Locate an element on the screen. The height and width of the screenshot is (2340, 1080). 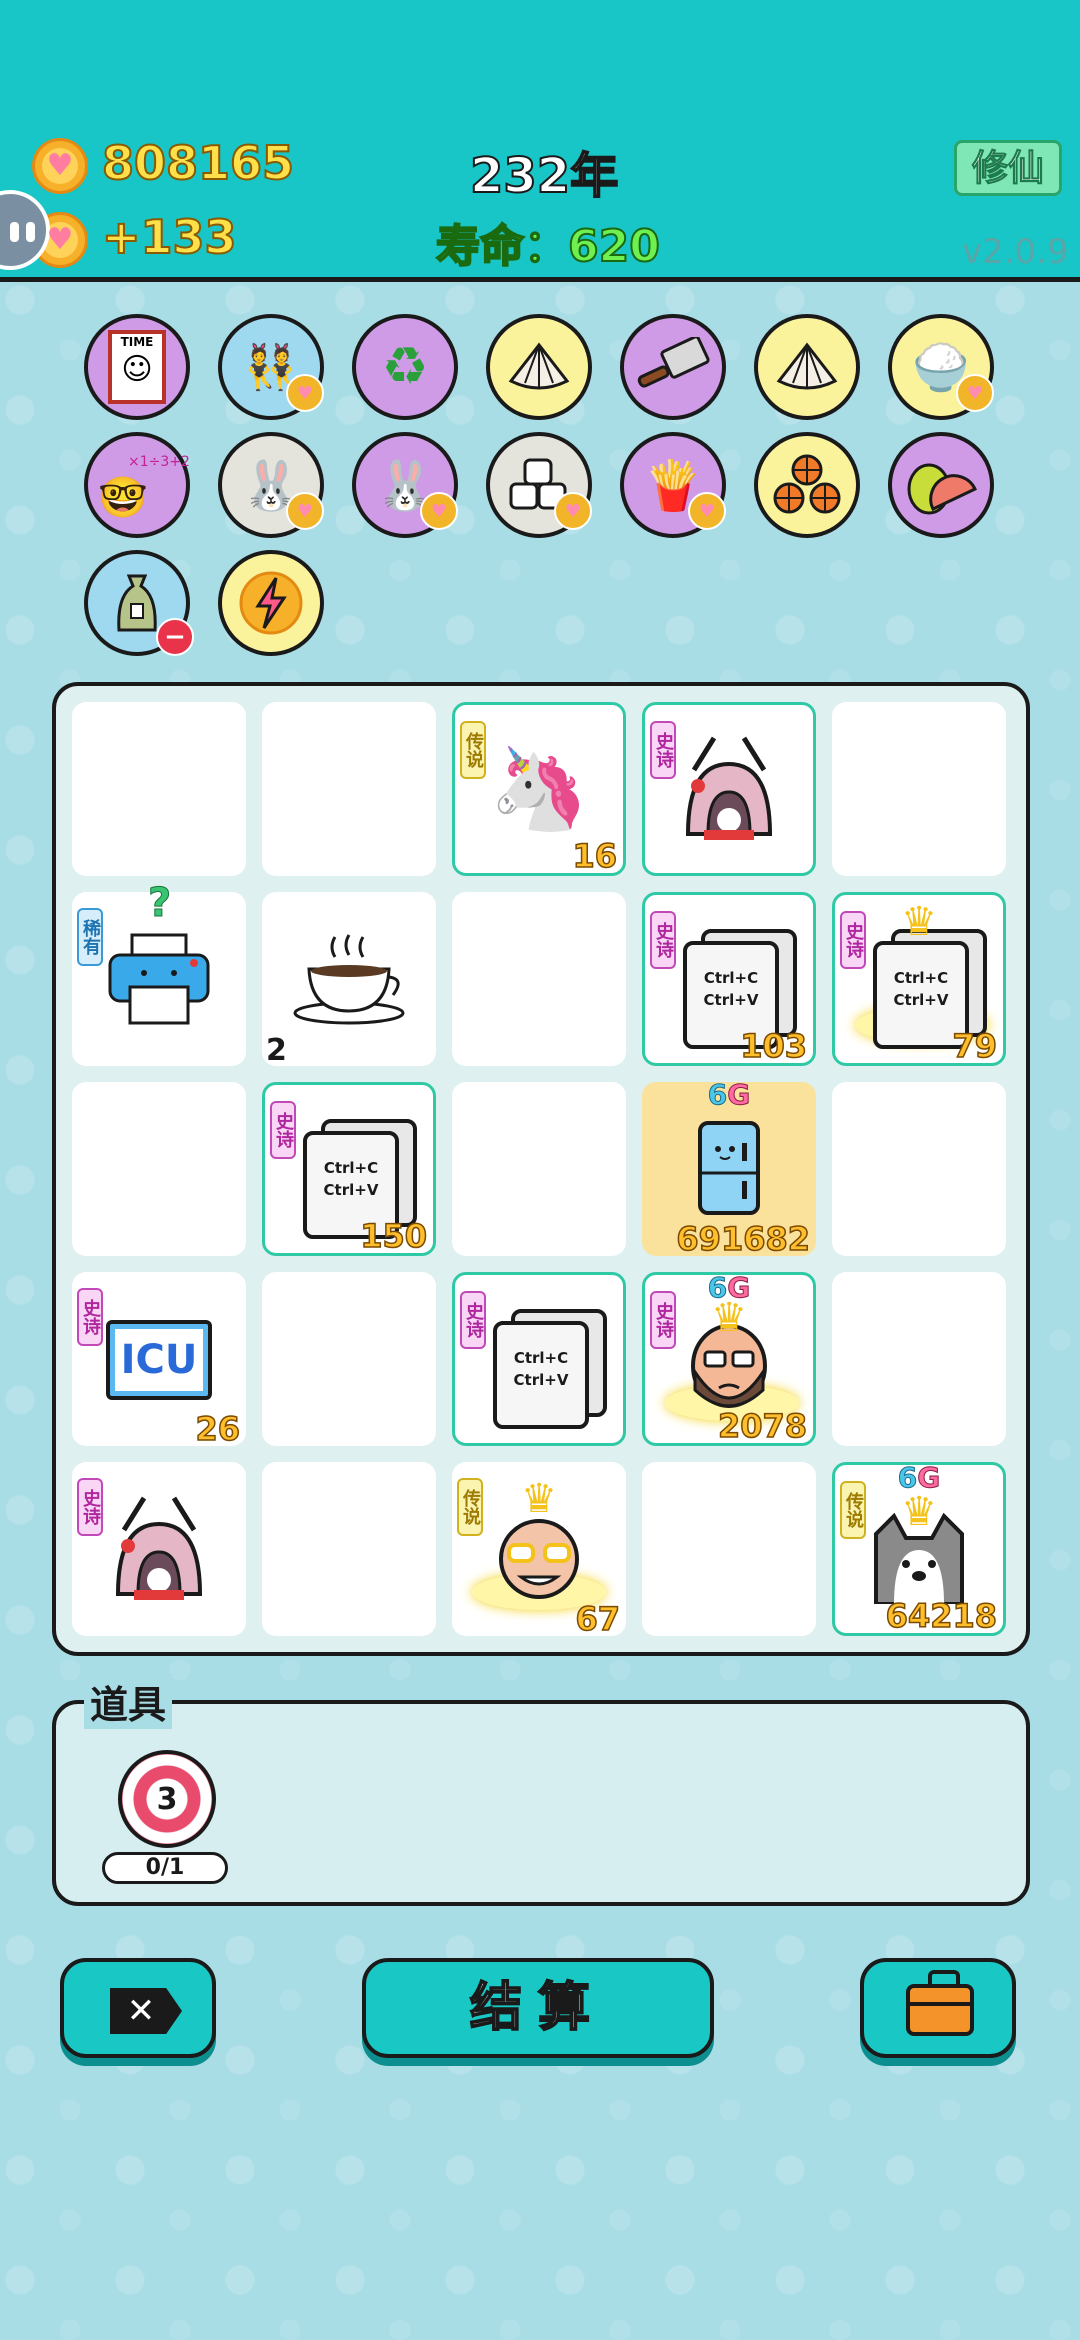
board-cell-copy-paste: Ctrl+C Ctrl+V 史诗 150 is located at coordinates (349, 1169).